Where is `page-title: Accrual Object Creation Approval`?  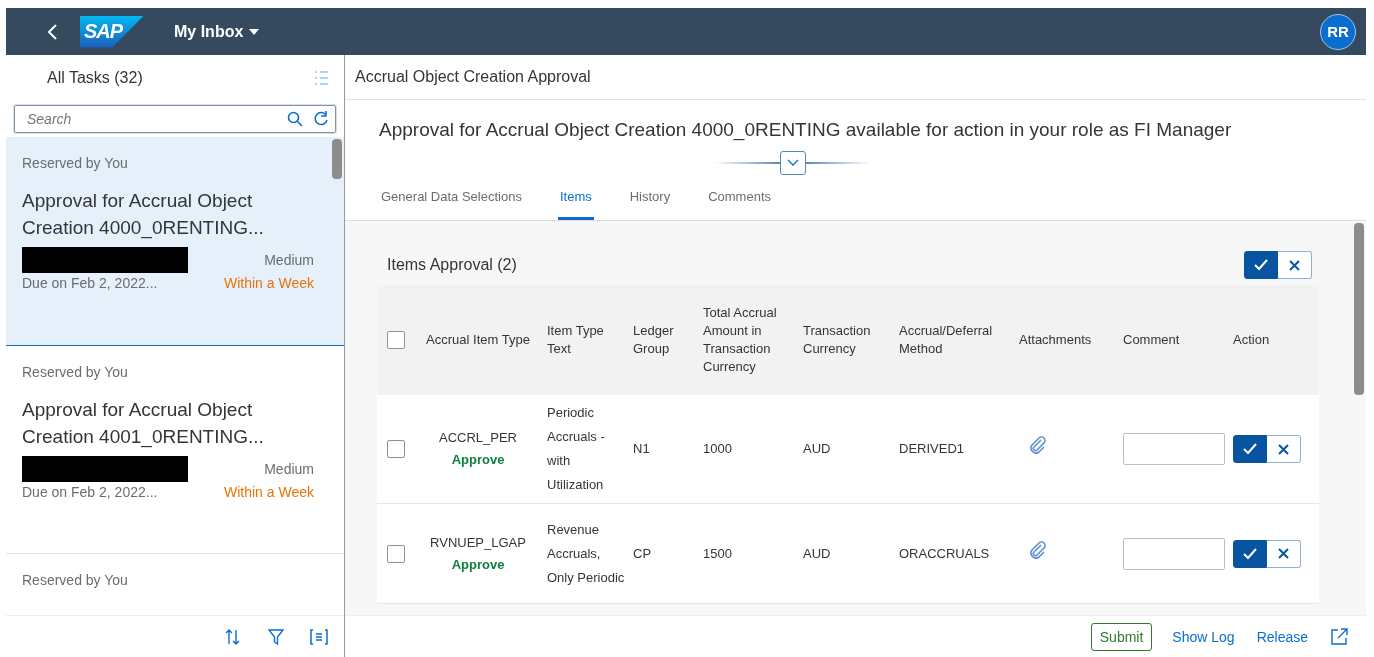 page-title: Accrual Object Creation Approval is located at coordinates (473, 77).